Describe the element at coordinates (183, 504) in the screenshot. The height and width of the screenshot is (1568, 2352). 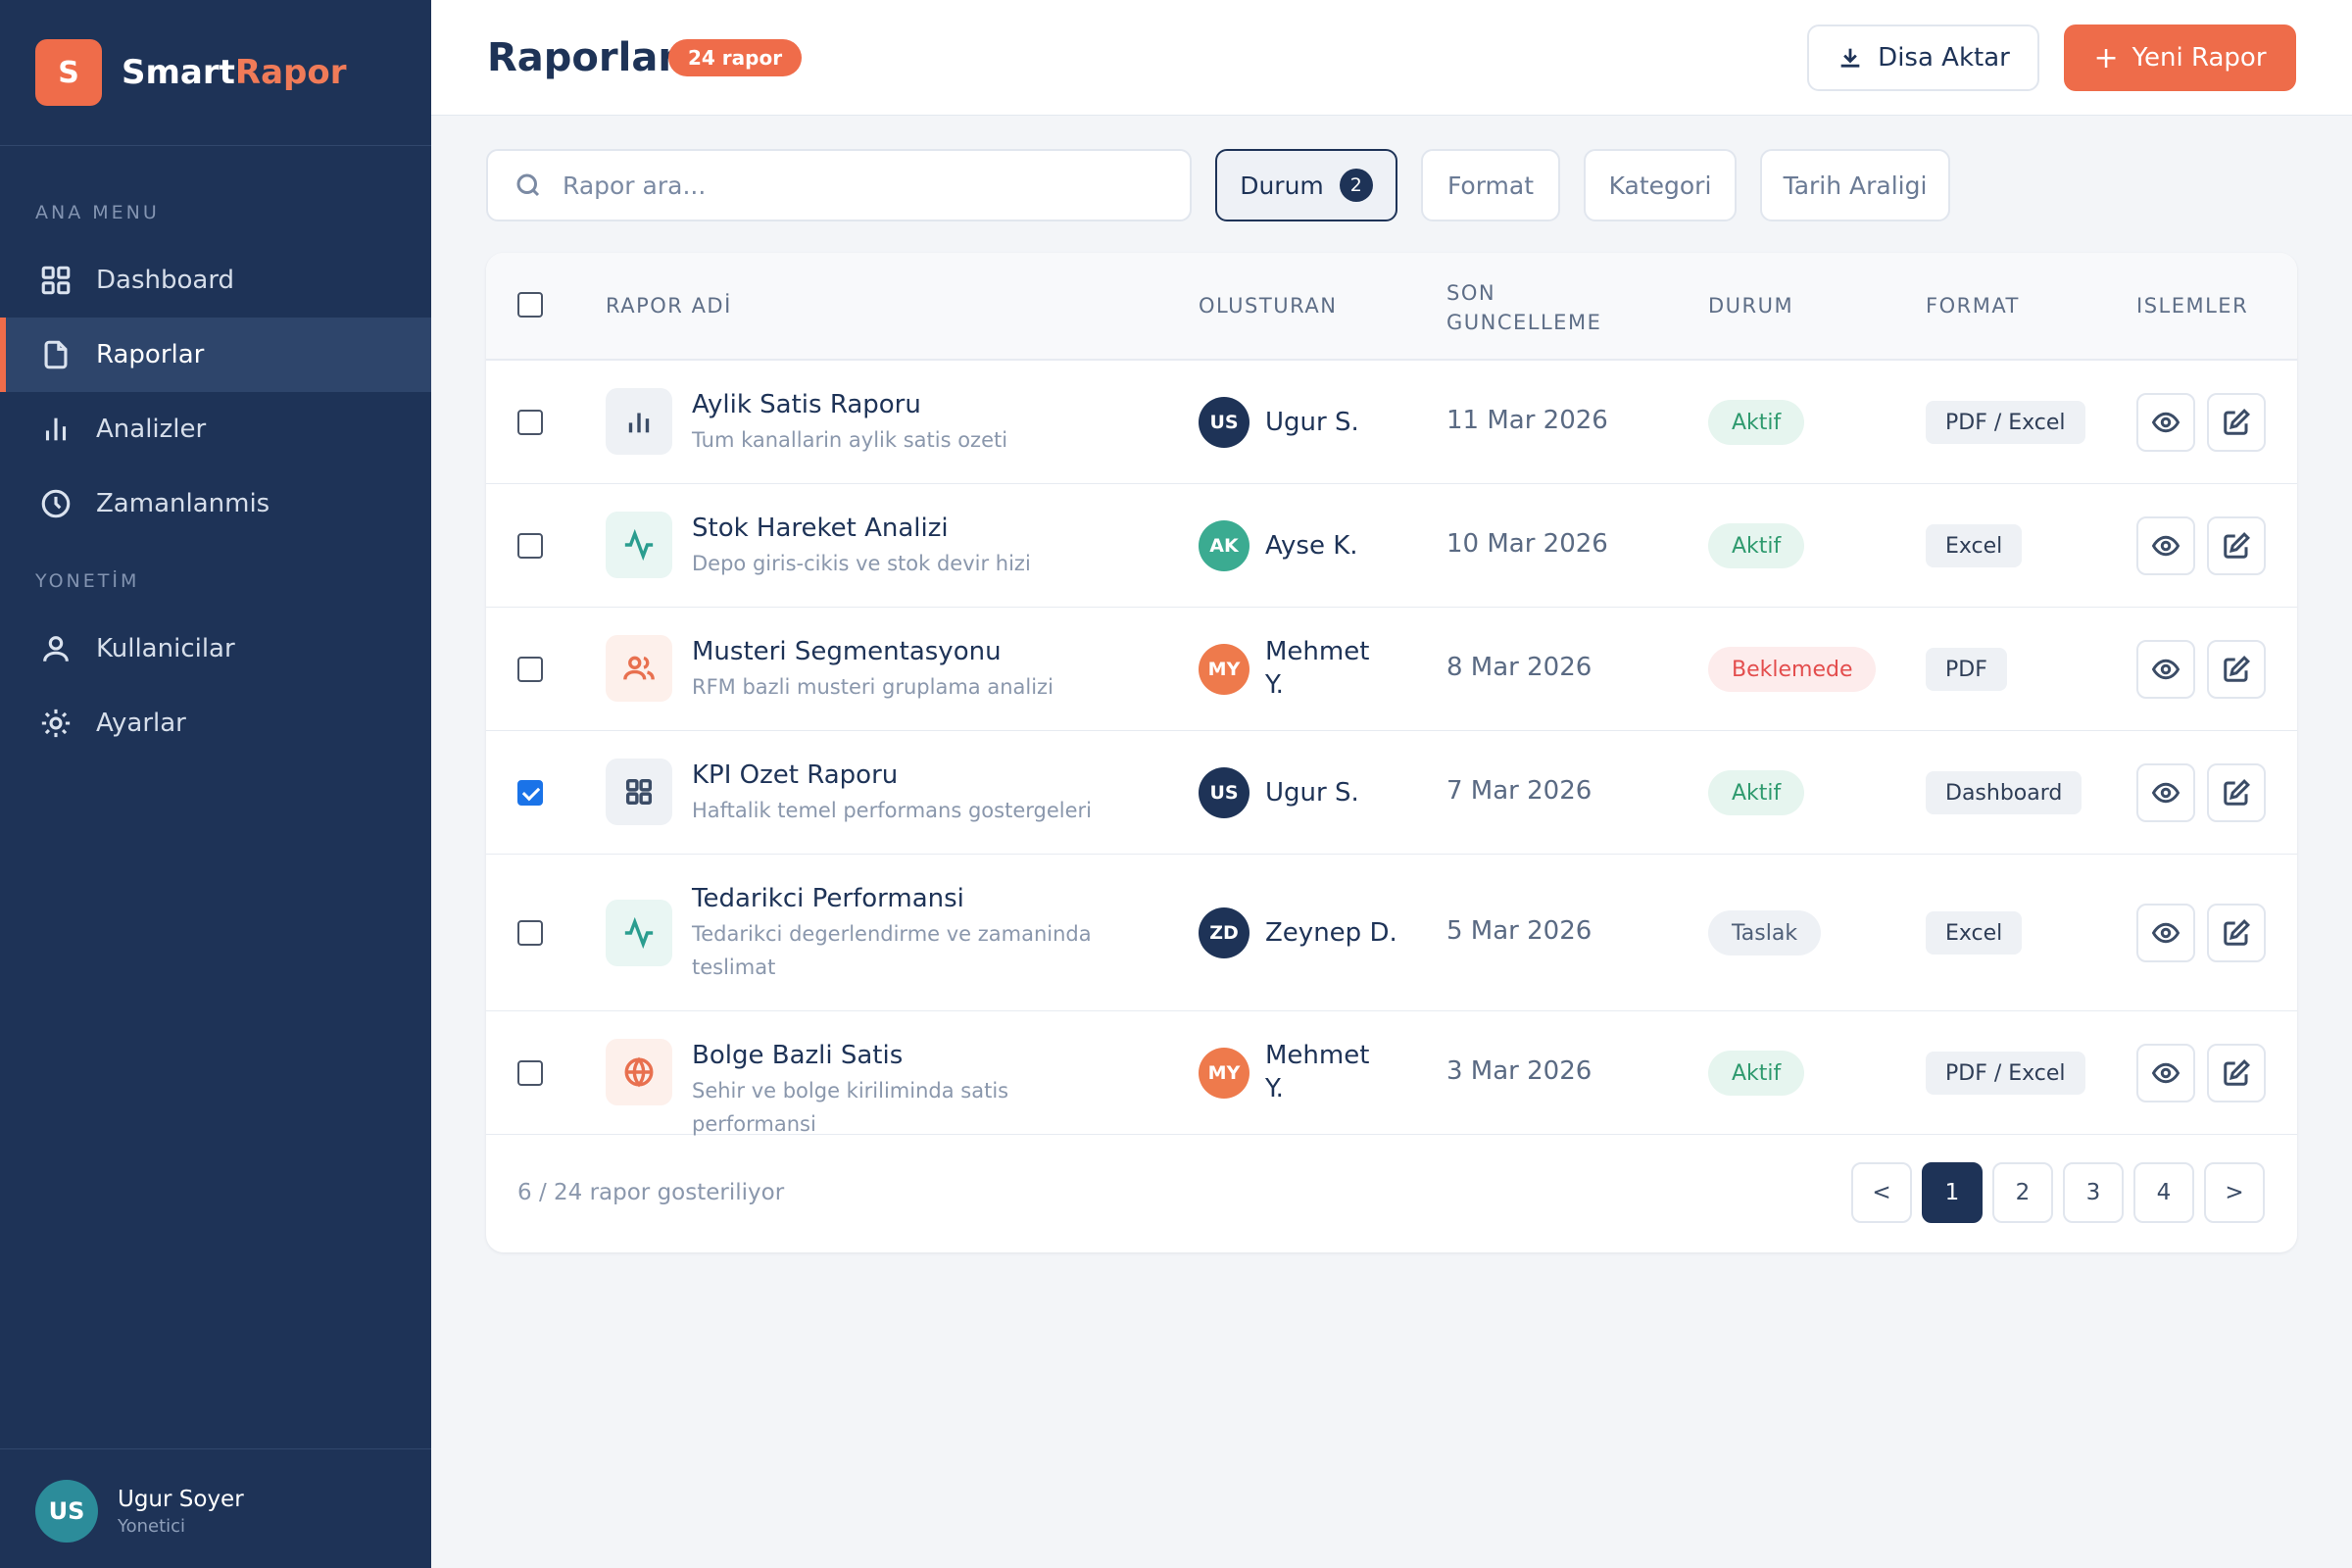
I see `sidebar-item-label: Zamanlanmis` at that location.